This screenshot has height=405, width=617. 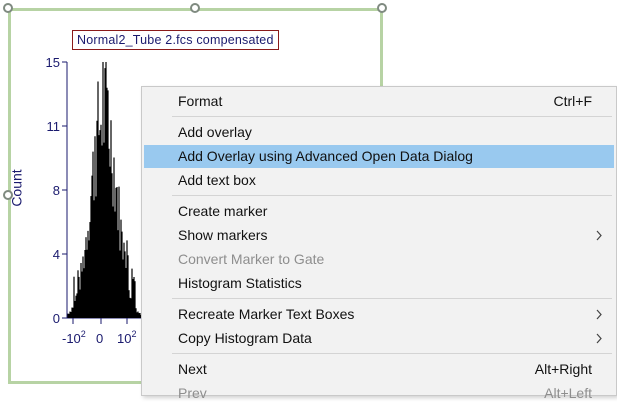 I want to click on menu-item-show-markers: Show markers, so click(x=379, y=235).